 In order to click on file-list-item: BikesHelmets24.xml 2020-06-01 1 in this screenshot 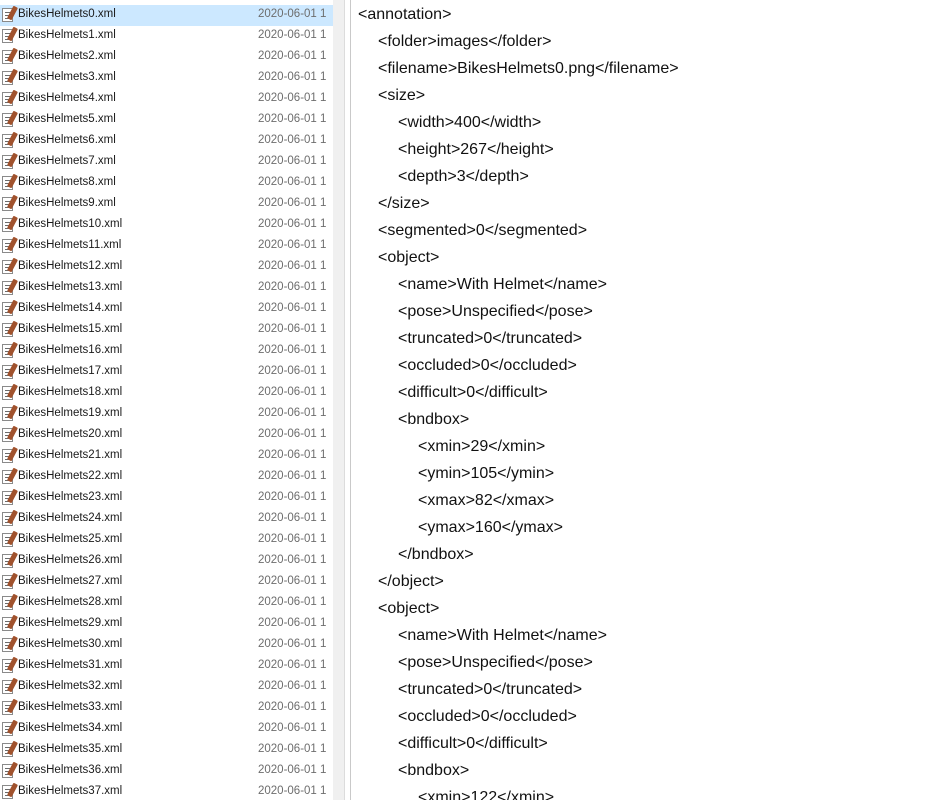, I will do `click(166, 519)`.